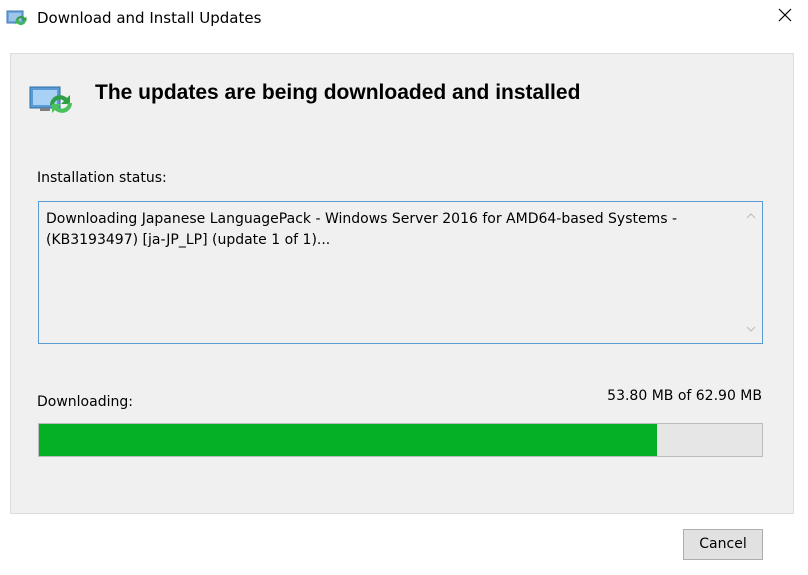 This screenshot has height=575, width=808. I want to click on download-size-text: 53.80 MB of 62.90 MB, so click(684, 396).